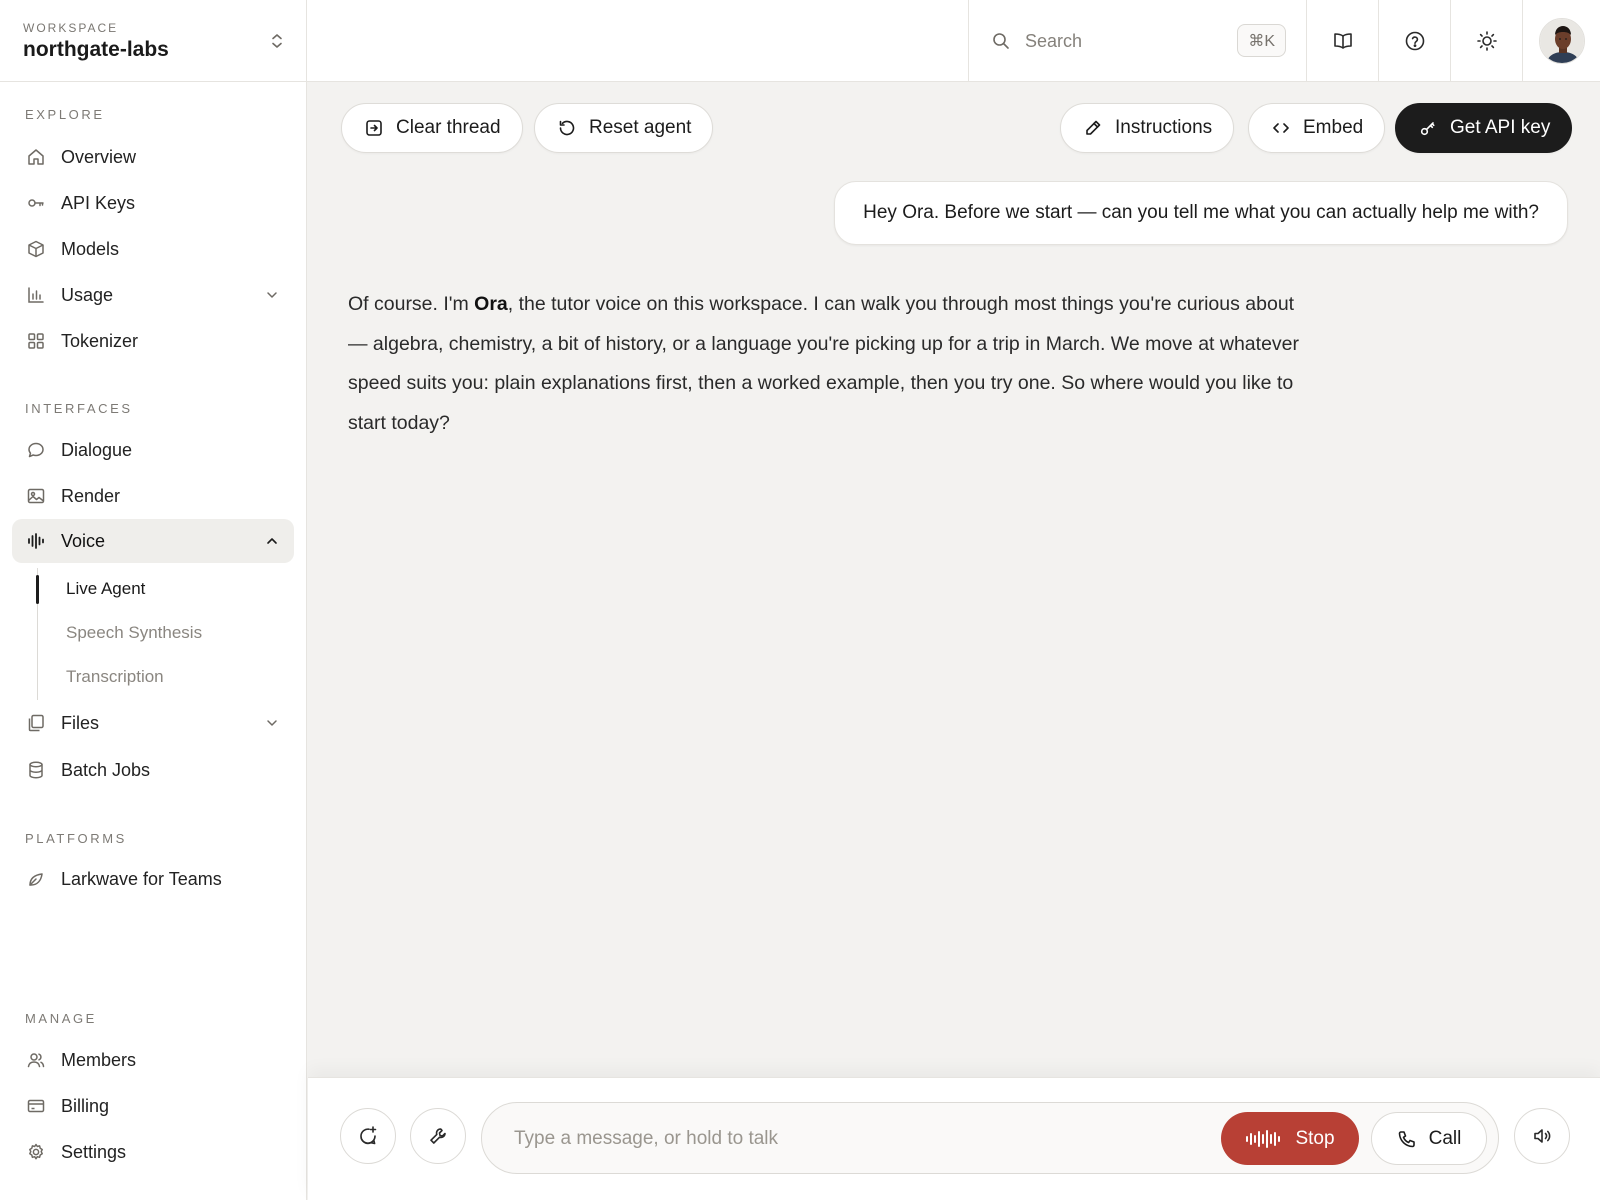  What do you see at coordinates (153, 1106) in the screenshot?
I see `sidebar-item-billing: Billing` at bounding box center [153, 1106].